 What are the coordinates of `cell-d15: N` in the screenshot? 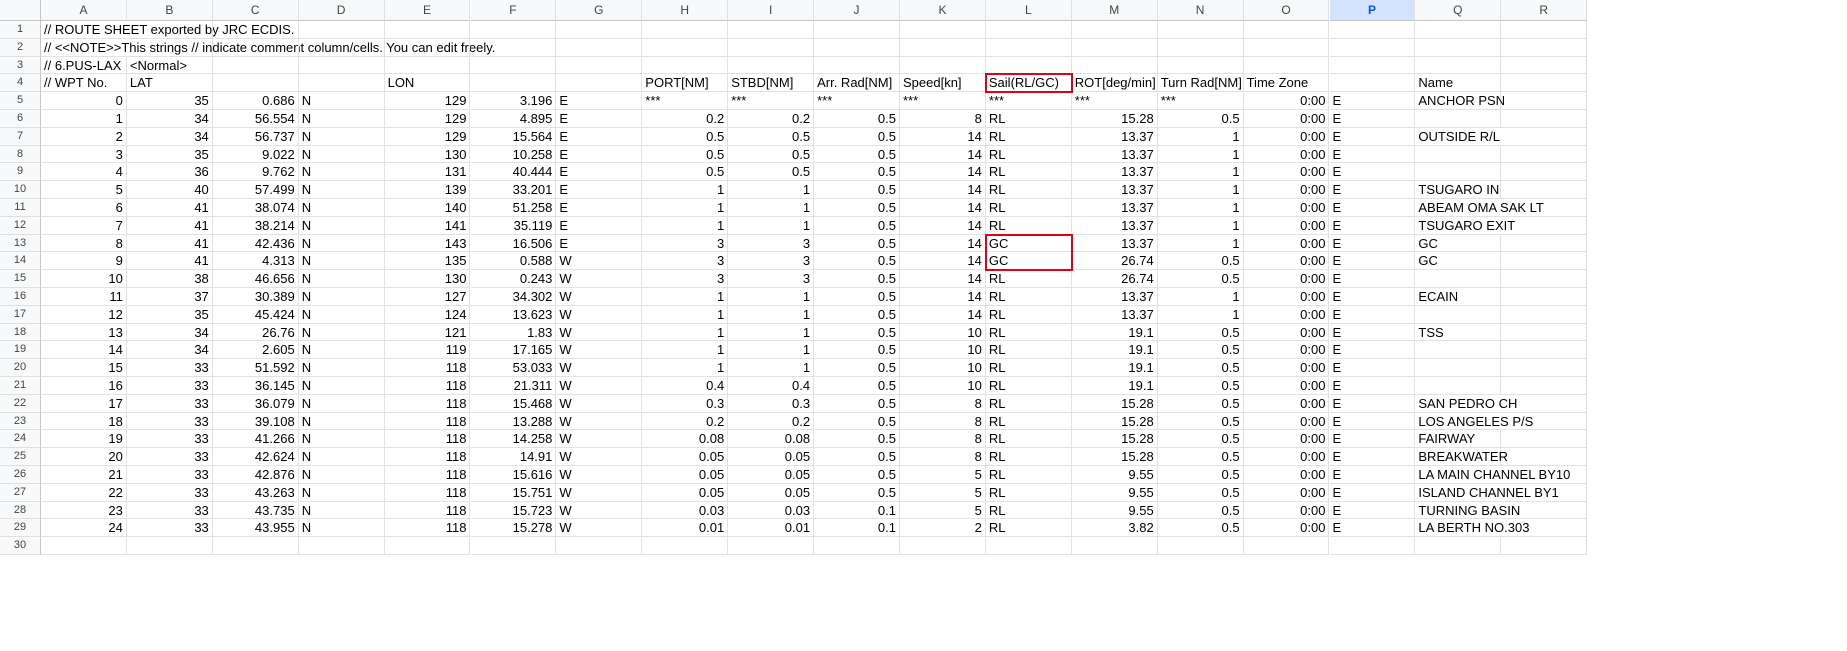 It's located at (341, 279).